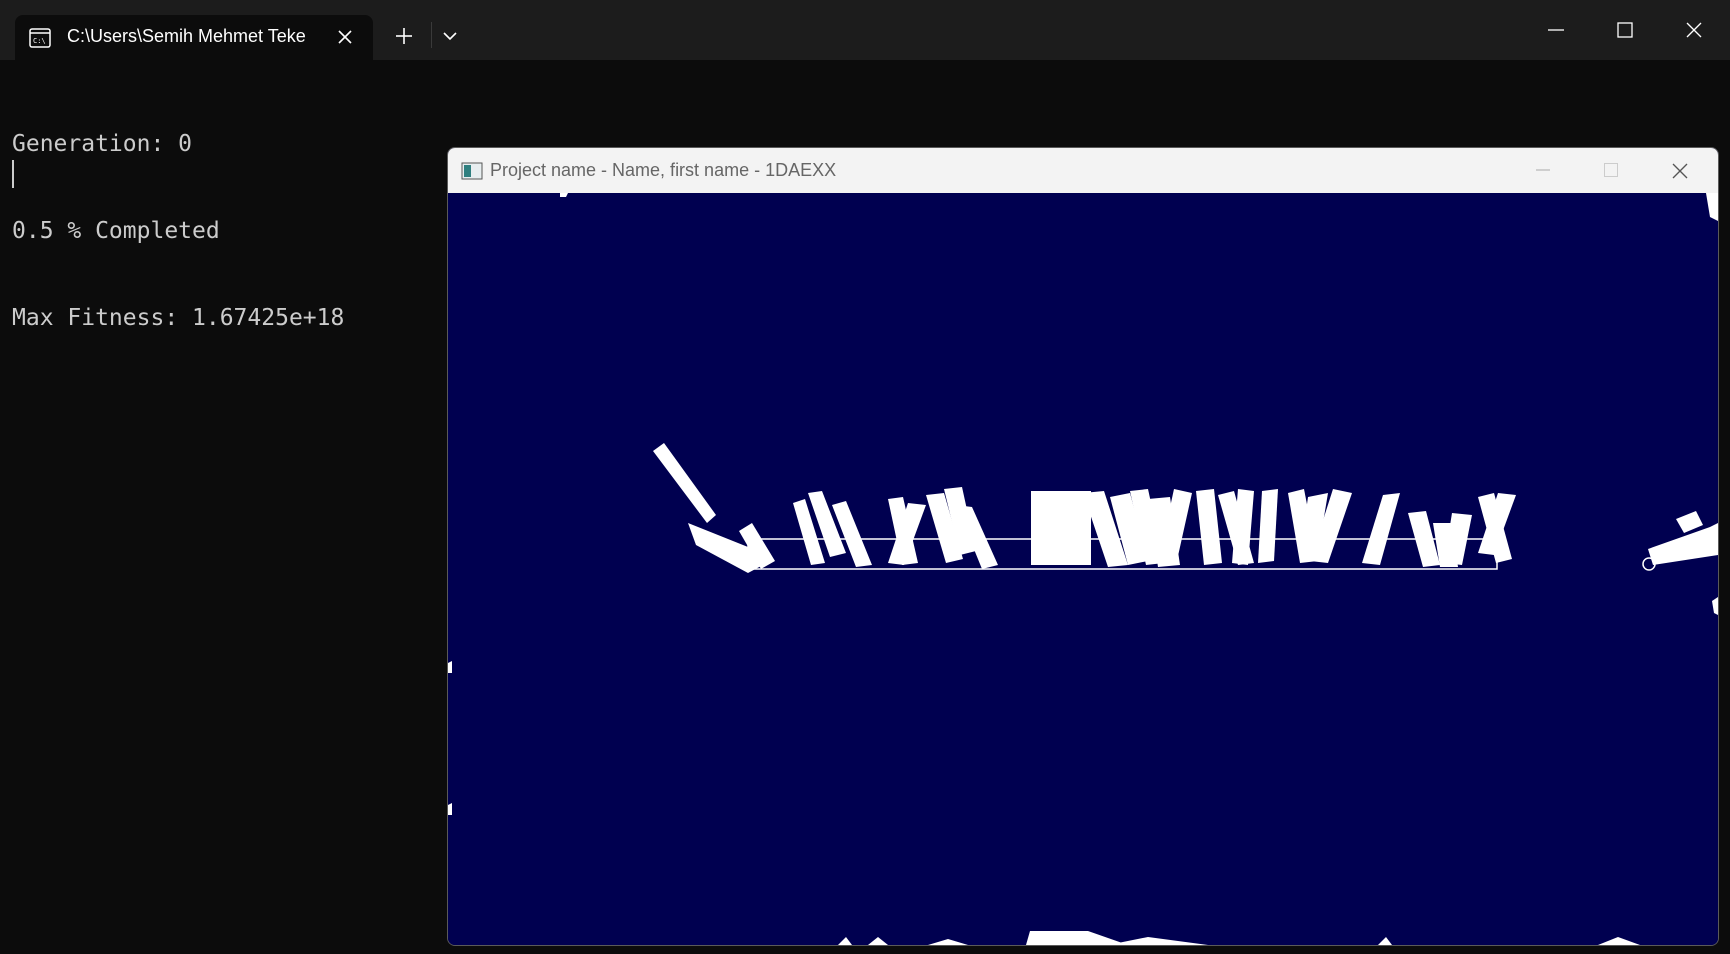 This screenshot has width=1730, height=954. What do you see at coordinates (1694, 30) in the screenshot?
I see `close-icon` at bounding box center [1694, 30].